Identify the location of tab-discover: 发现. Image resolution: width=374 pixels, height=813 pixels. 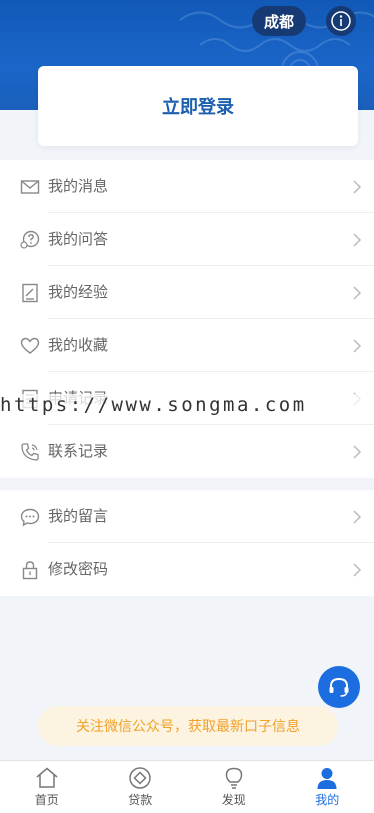
(234, 787).